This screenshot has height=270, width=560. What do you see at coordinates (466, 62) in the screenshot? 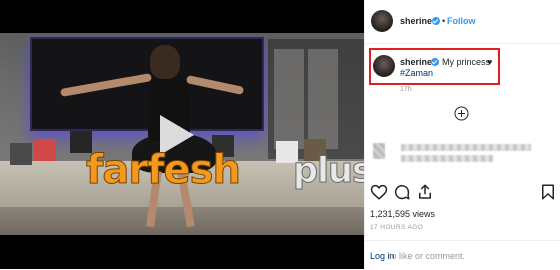
I see `caption-text: My princess` at bounding box center [466, 62].